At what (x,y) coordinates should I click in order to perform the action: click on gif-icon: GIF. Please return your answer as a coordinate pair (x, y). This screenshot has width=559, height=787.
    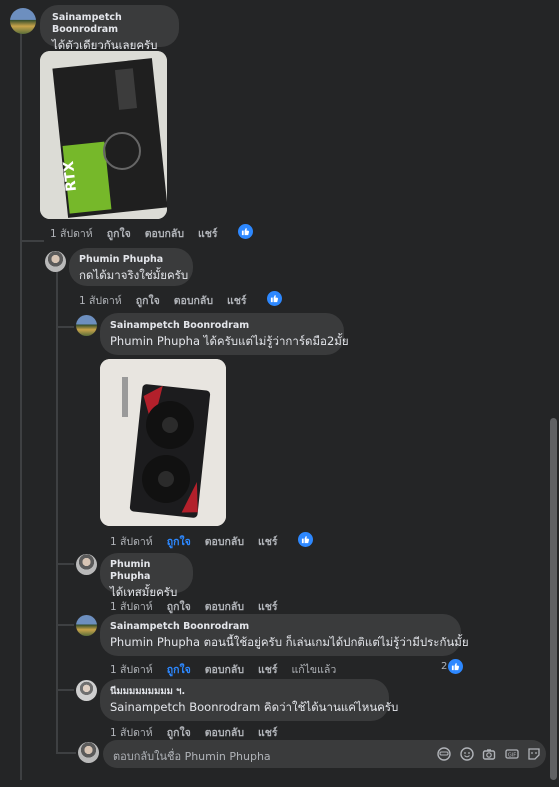
    Looking at the image, I should click on (512, 754).